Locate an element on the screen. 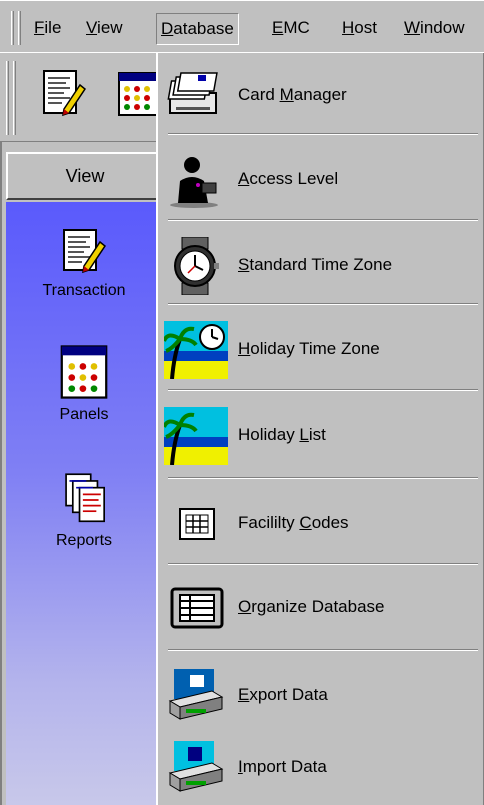  card-manager-icon is located at coordinates (192, 93).